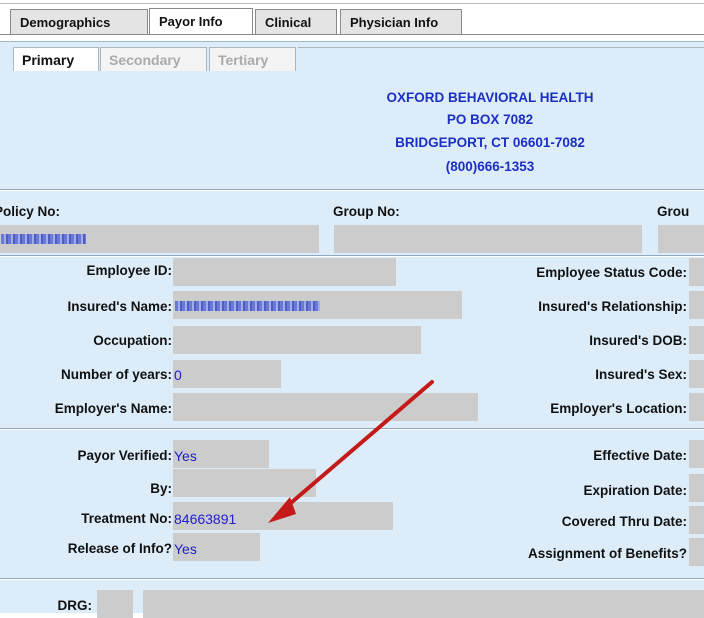 The height and width of the screenshot is (618, 704). Describe the element at coordinates (696, 407) in the screenshot. I see `employers-location-field` at that location.